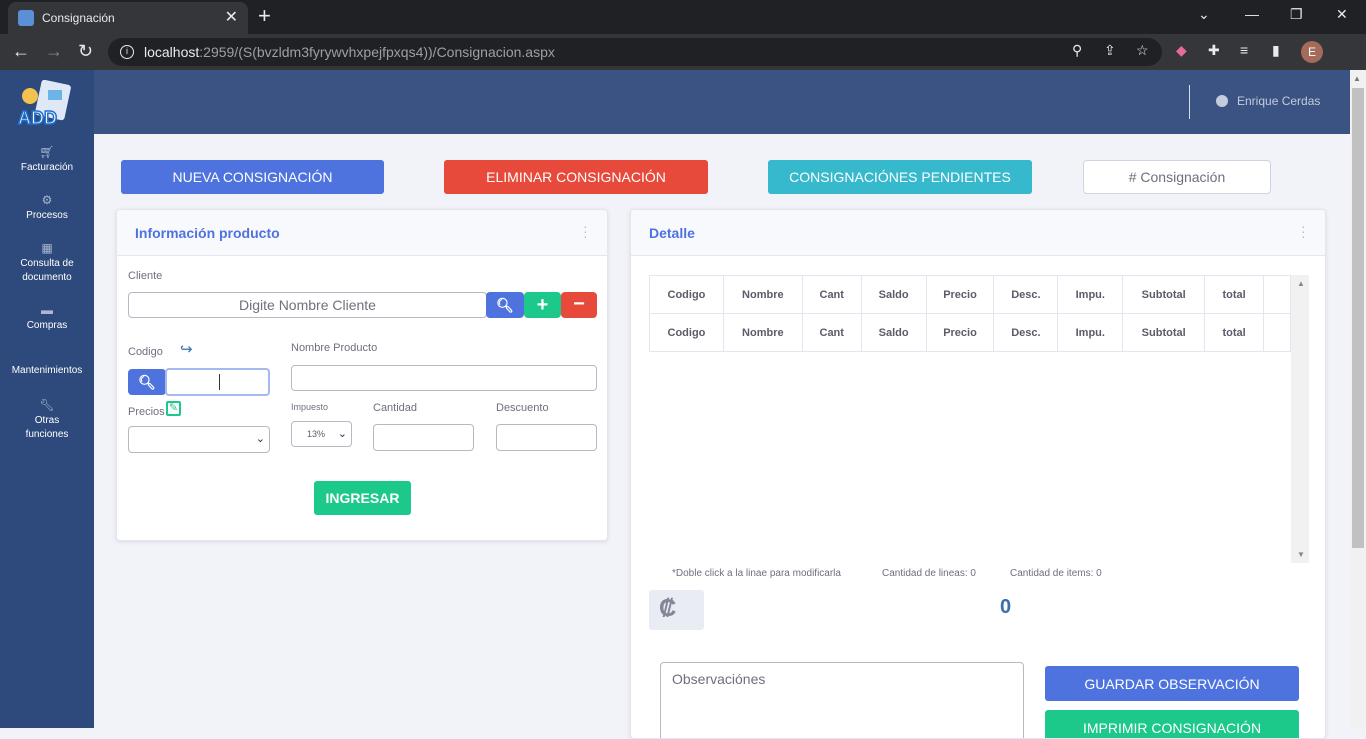 The height and width of the screenshot is (739, 1366). Describe the element at coordinates (676, 610) in the screenshot. I see `currency-badge: ₡` at that location.